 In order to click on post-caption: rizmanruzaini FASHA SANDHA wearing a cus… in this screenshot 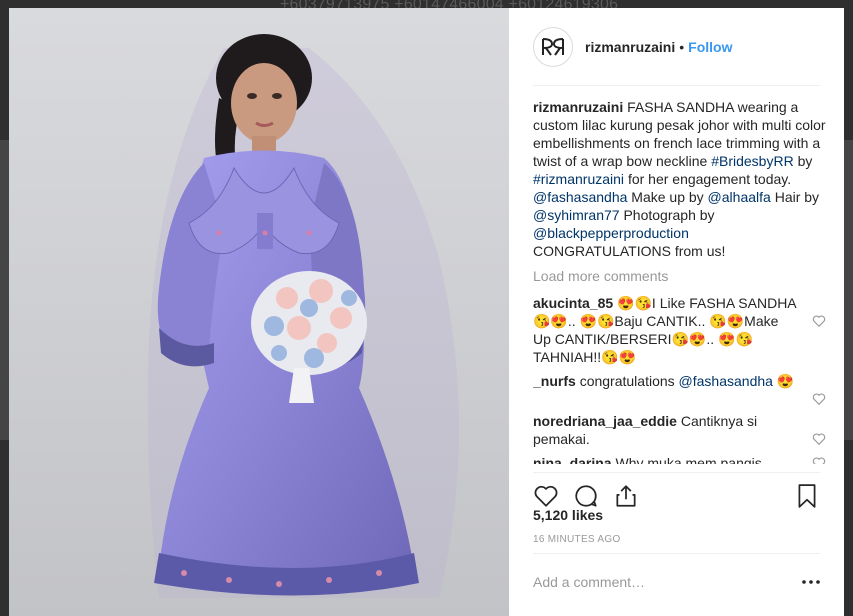, I will do `click(679, 179)`.